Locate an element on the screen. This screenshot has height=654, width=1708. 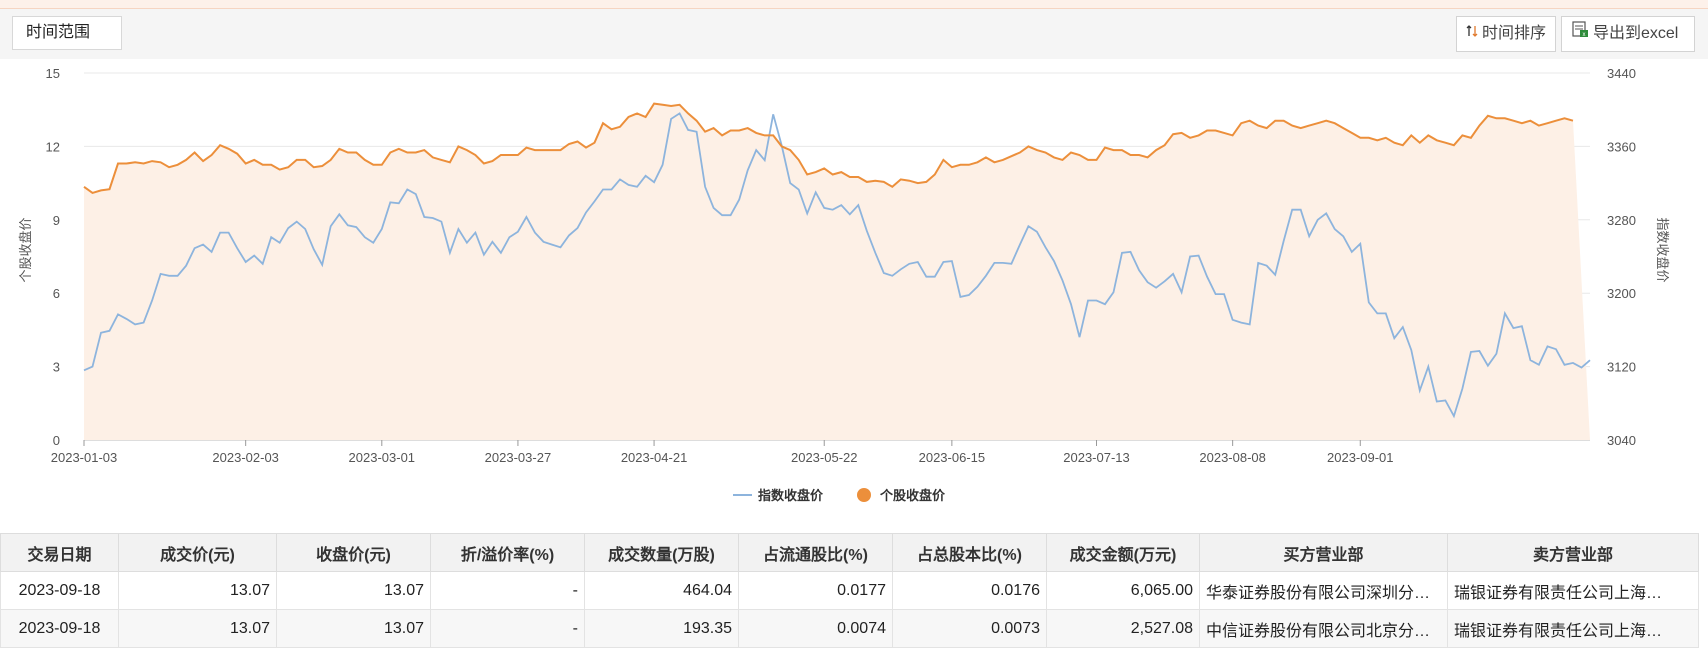
column-header: 成交数量(万股) is located at coordinates (661, 552).